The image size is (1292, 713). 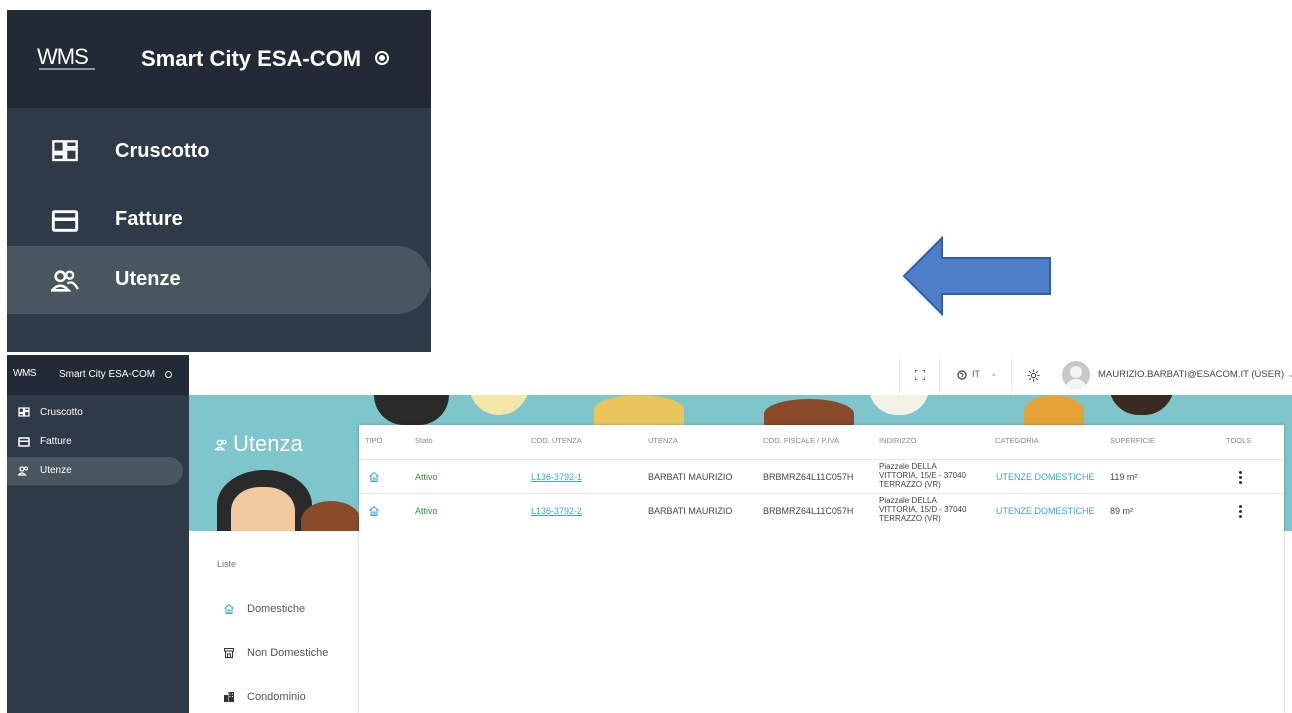 I want to click on settings-button, so click(x=1033, y=375).